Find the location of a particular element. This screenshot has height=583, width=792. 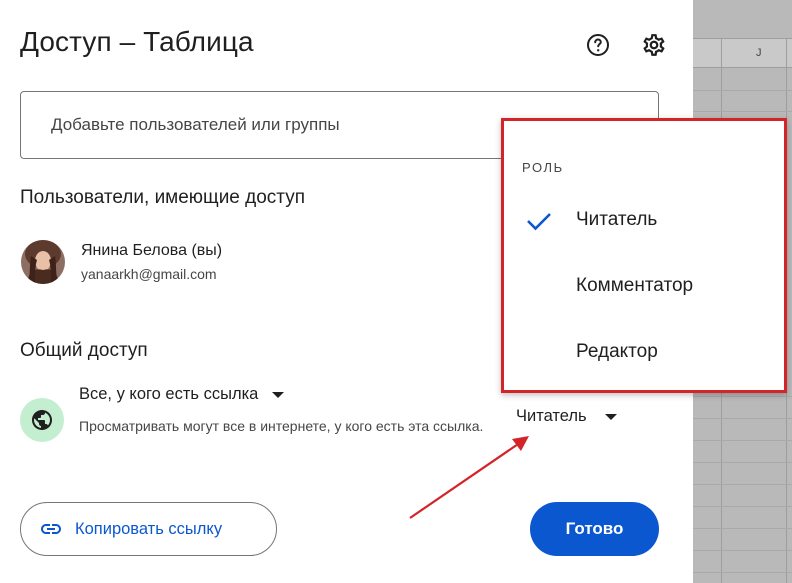

link-access-dropdown: Все, у кого есть ссылка is located at coordinates (182, 394).